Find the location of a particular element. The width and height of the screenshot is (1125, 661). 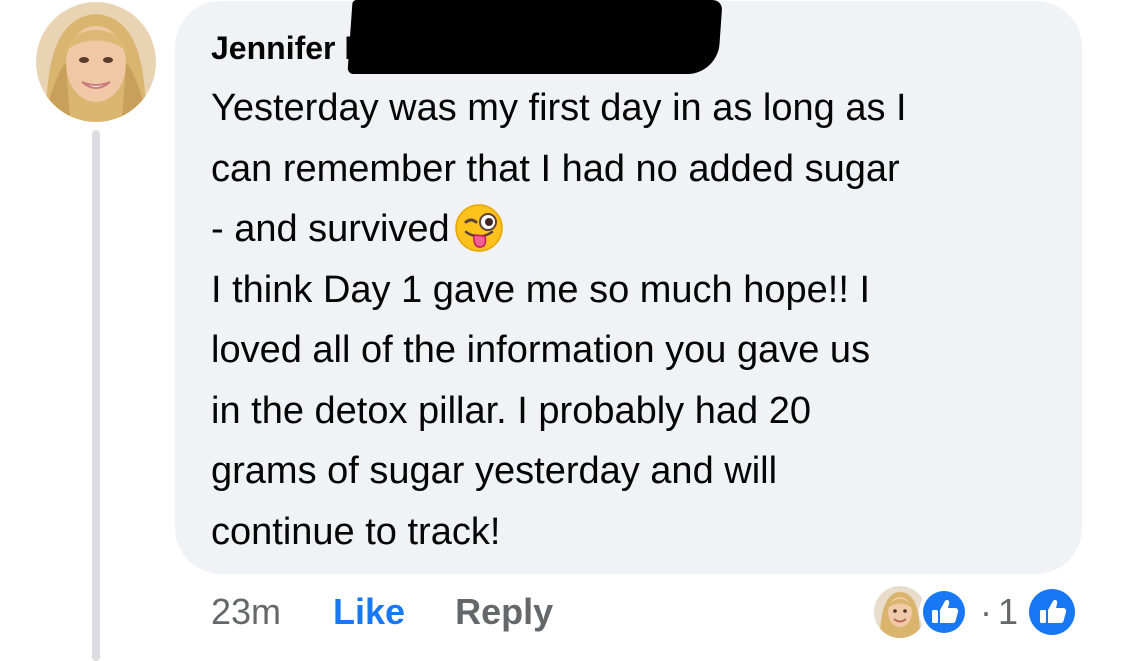

reaction-count: 1 is located at coordinates (1008, 612).